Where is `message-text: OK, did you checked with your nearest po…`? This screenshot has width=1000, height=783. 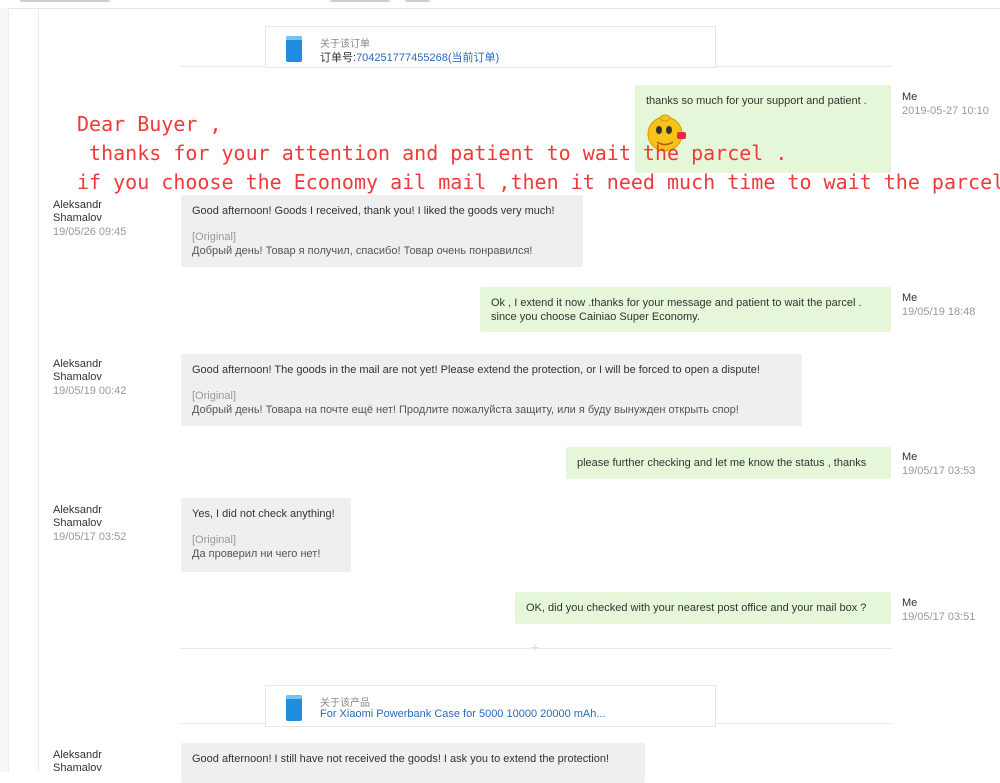 message-text: OK, did you checked with your nearest po… is located at coordinates (696, 608).